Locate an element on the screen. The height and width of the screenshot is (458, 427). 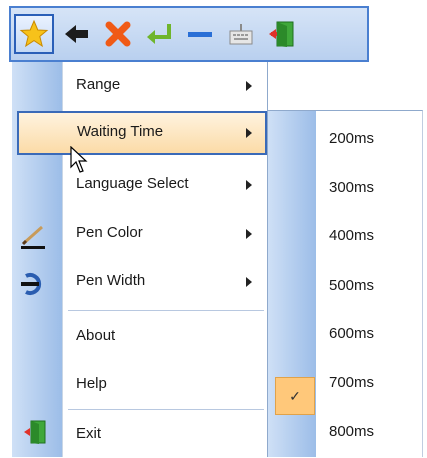
submenu-item-200ms: 200ms is located at coordinates (345, 141).